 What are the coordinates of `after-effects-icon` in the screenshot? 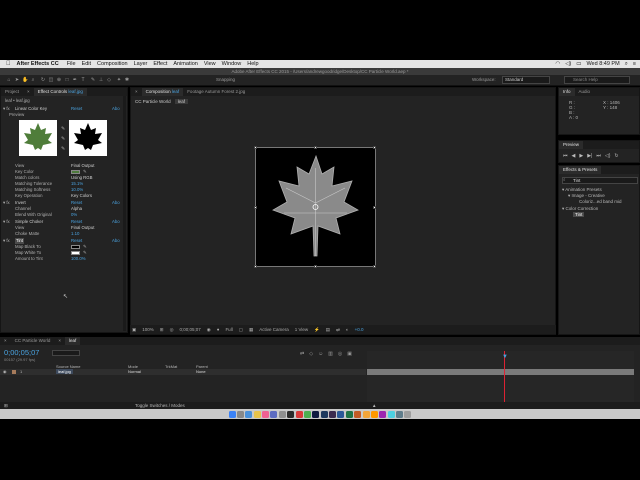 It's located at (316, 414).